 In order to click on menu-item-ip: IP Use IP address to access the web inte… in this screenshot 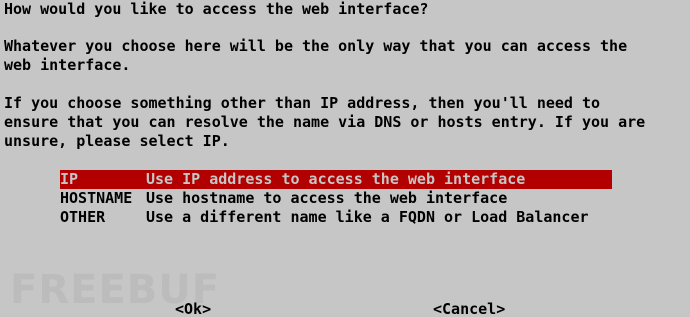, I will do `click(336, 179)`.